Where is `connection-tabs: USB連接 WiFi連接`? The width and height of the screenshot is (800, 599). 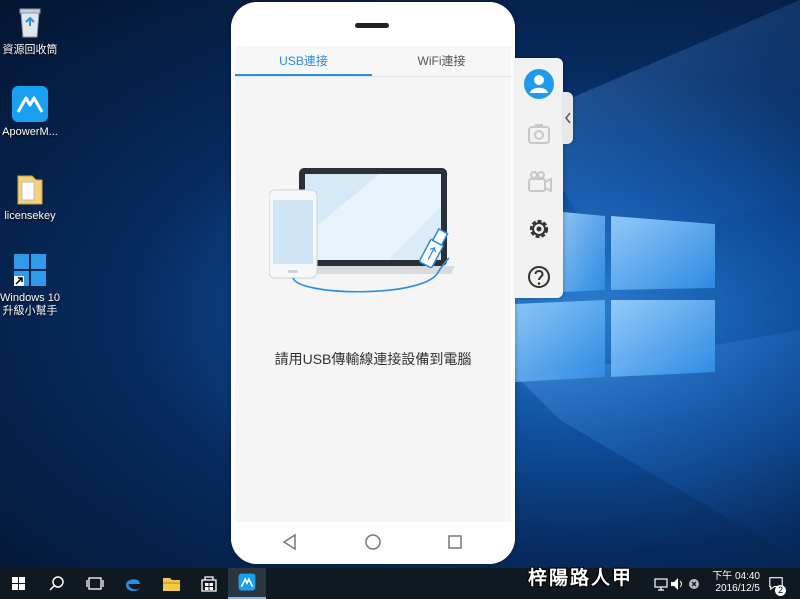 connection-tabs: USB連接 WiFi連接 is located at coordinates (373, 61).